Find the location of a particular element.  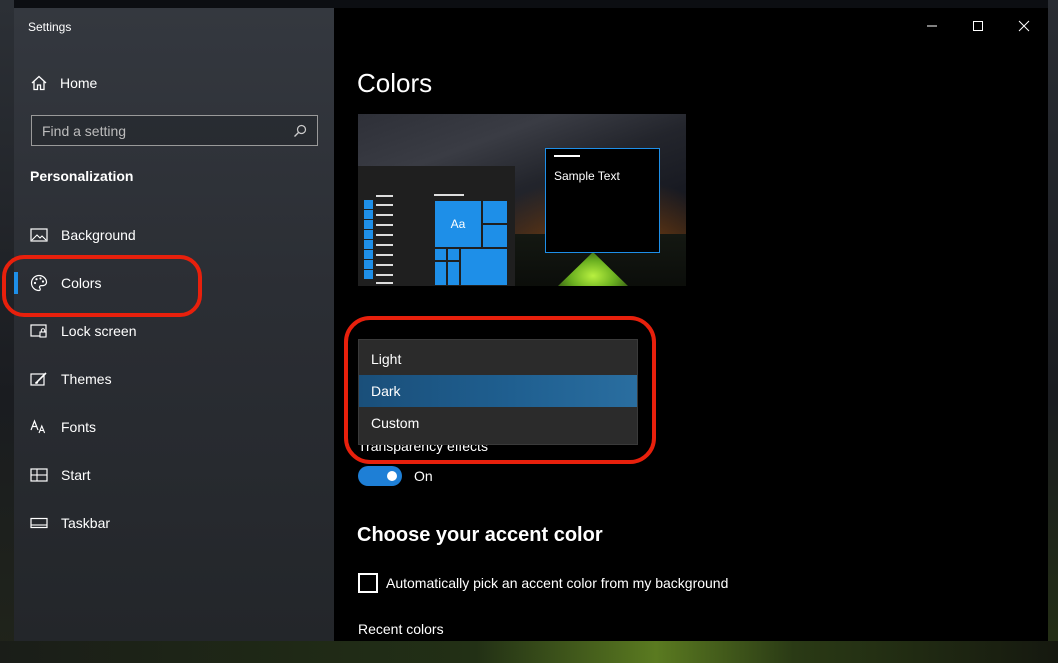

sidebar-item-label: Lock screen is located at coordinates (99, 331).